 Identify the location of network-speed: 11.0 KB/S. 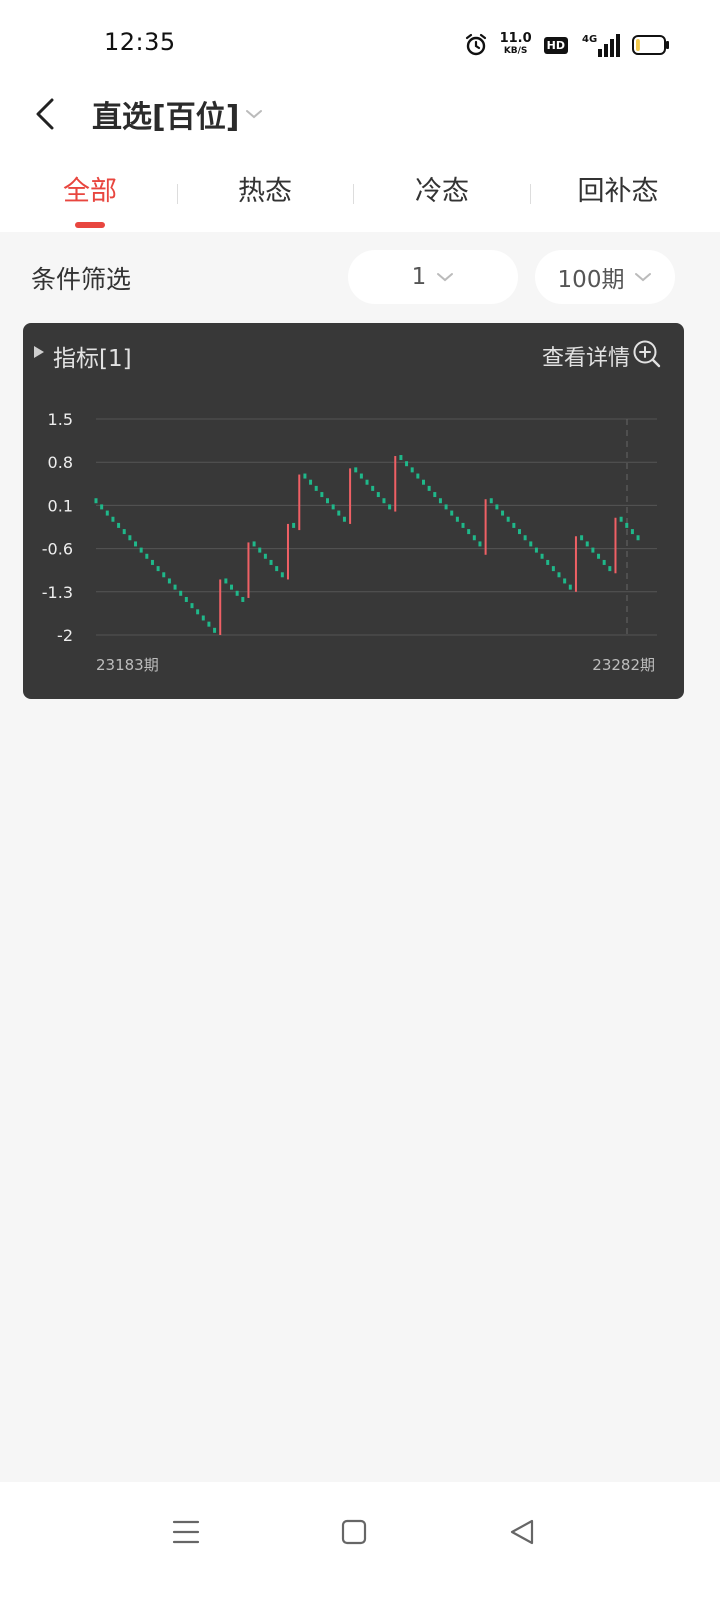
(515, 43).